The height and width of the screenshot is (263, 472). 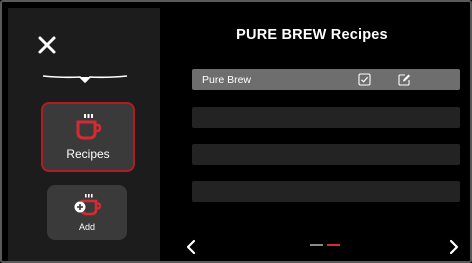 I want to click on chevron-right-icon, so click(x=454, y=247).